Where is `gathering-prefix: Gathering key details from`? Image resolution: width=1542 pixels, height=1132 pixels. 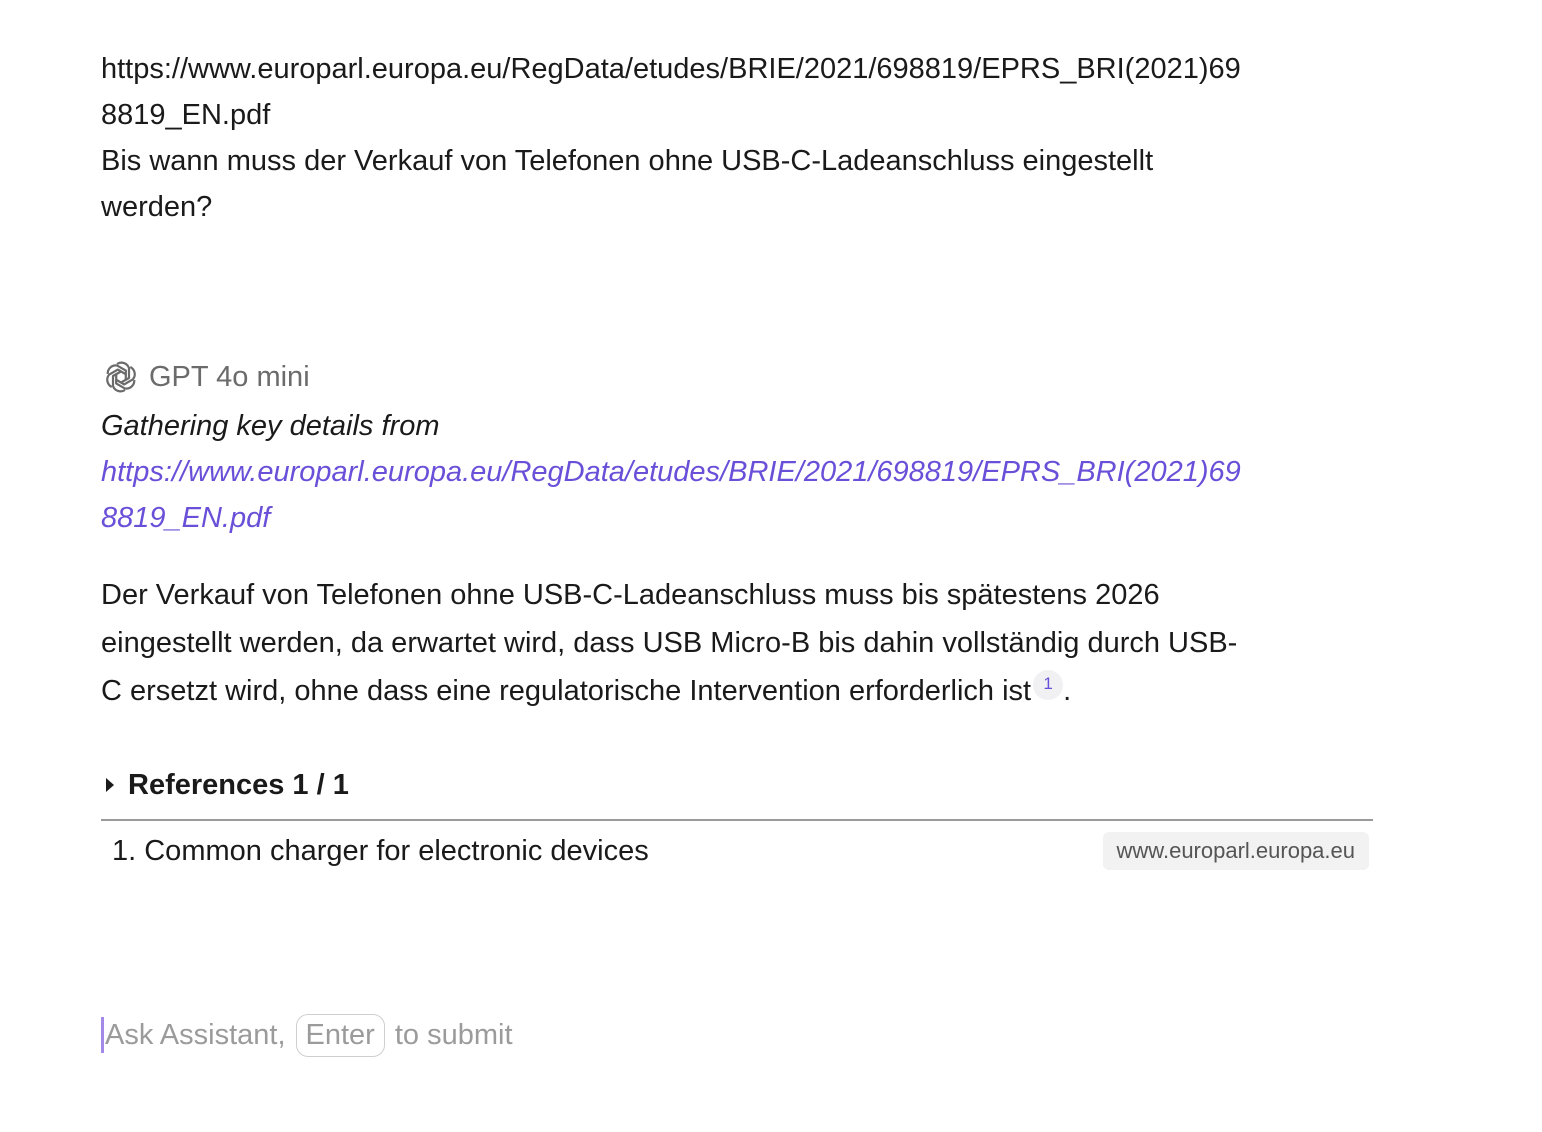 gathering-prefix: Gathering key details from is located at coordinates (270, 426).